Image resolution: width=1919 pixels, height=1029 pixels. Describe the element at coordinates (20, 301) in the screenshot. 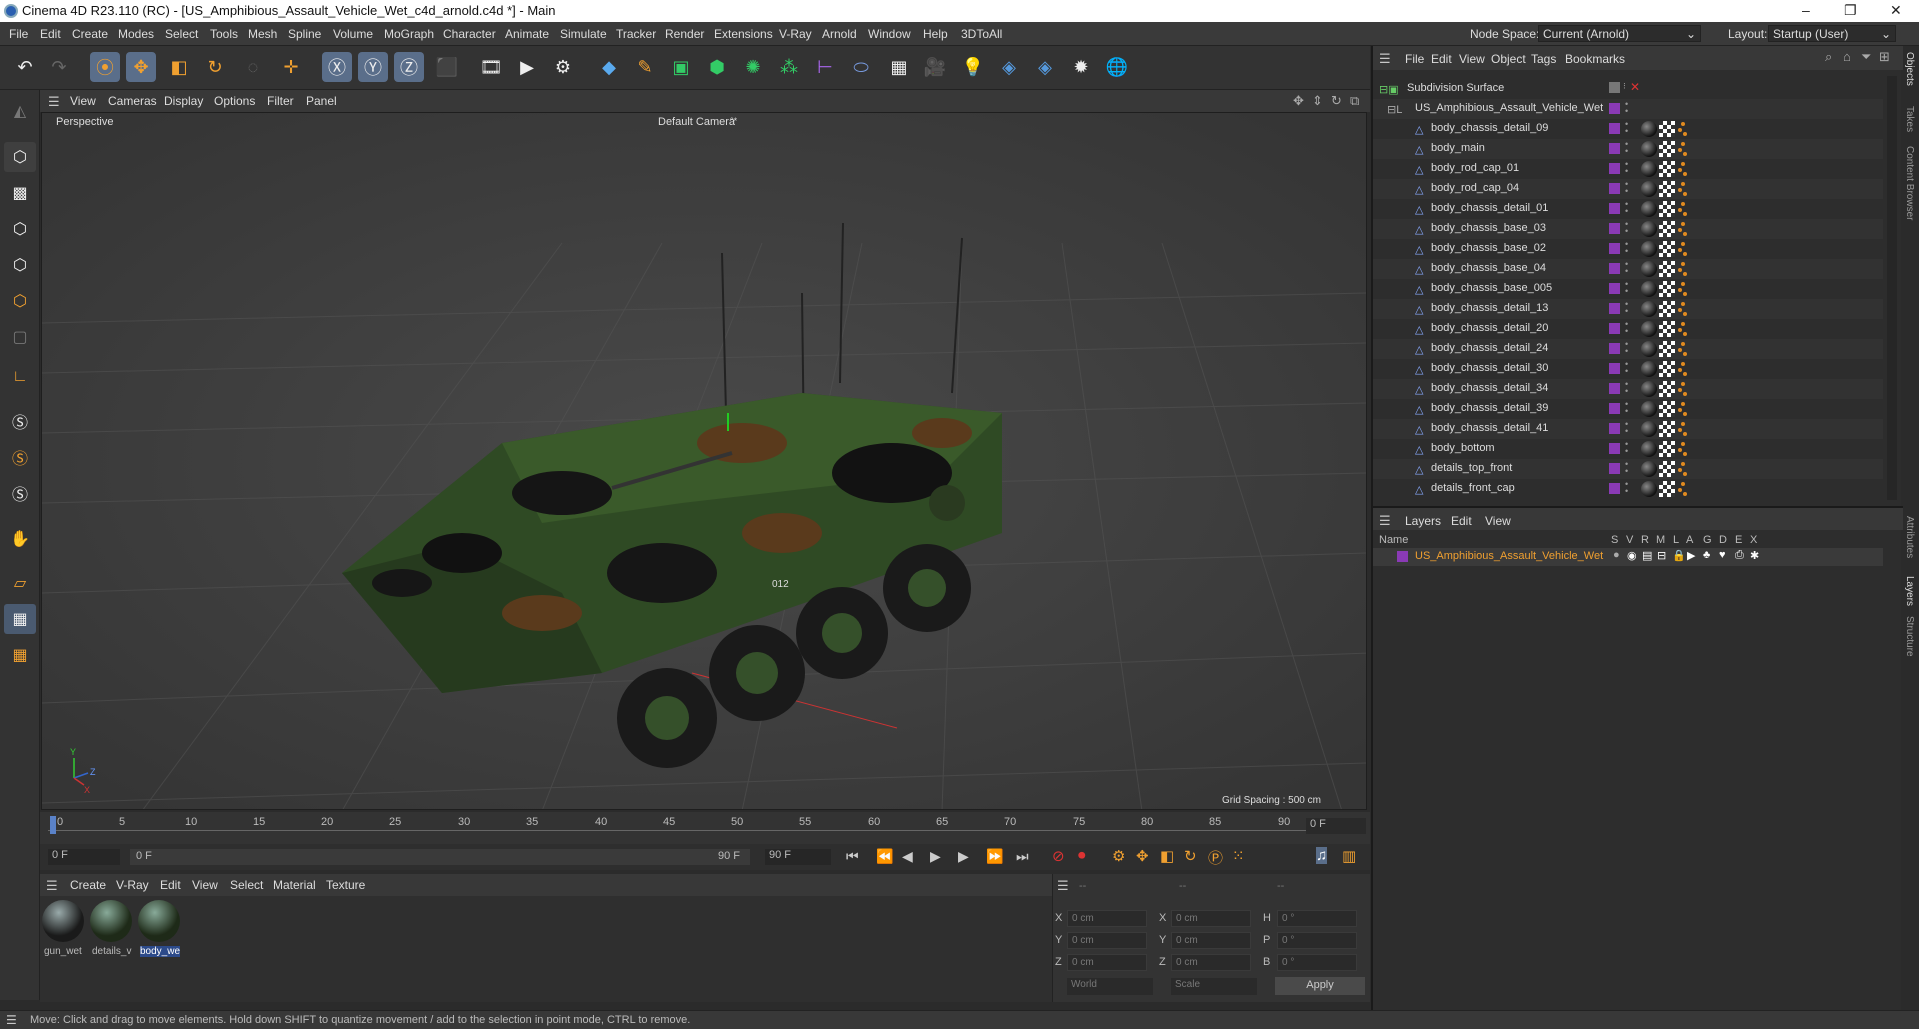

I see `polygon-mode-icon: ⬡` at that location.